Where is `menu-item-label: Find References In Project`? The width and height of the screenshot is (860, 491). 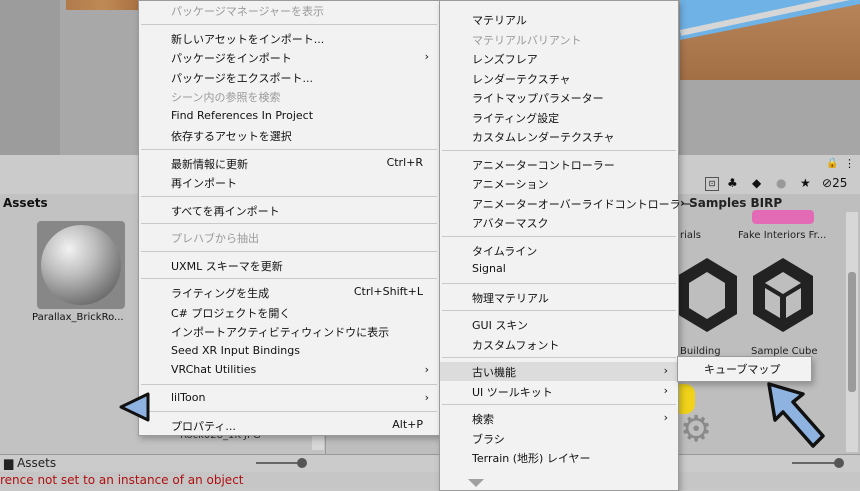
menu-item-label: Find References In Project is located at coordinates (242, 115).